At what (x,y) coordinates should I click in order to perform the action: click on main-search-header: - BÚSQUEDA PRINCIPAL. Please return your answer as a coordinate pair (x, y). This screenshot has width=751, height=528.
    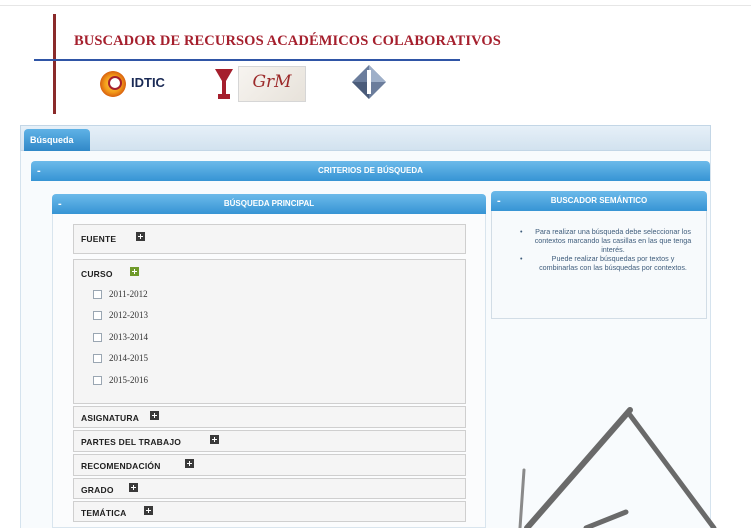
    Looking at the image, I should click on (269, 204).